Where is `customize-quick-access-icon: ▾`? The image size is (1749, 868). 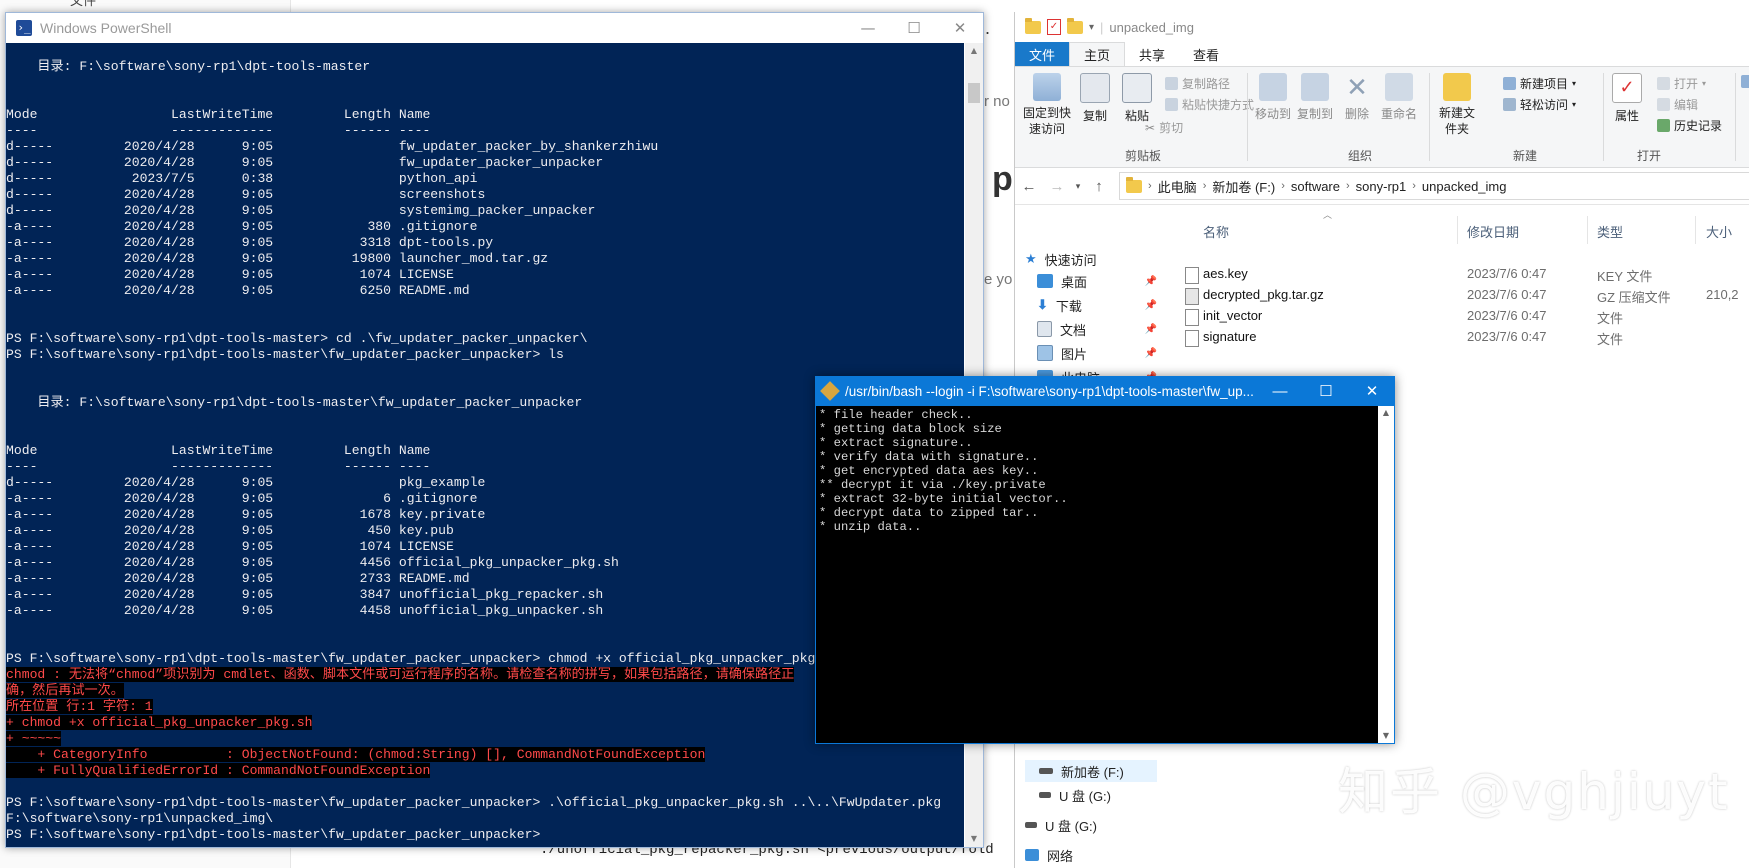
customize-quick-access-icon: ▾ is located at coordinates (1091, 27).